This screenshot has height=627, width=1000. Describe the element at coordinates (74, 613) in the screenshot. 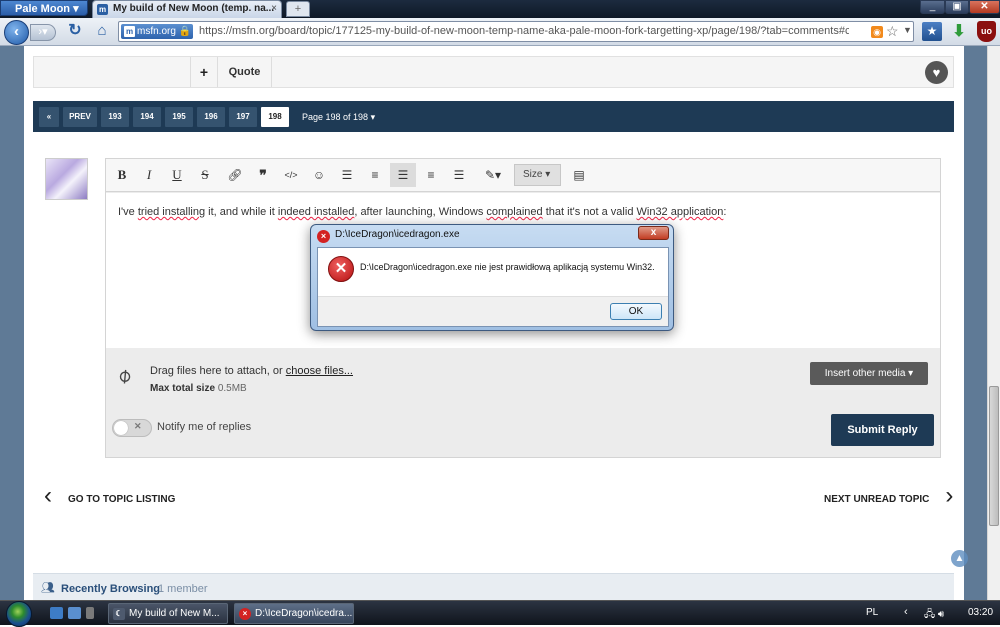

I see `switch-windows-icon` at that location.